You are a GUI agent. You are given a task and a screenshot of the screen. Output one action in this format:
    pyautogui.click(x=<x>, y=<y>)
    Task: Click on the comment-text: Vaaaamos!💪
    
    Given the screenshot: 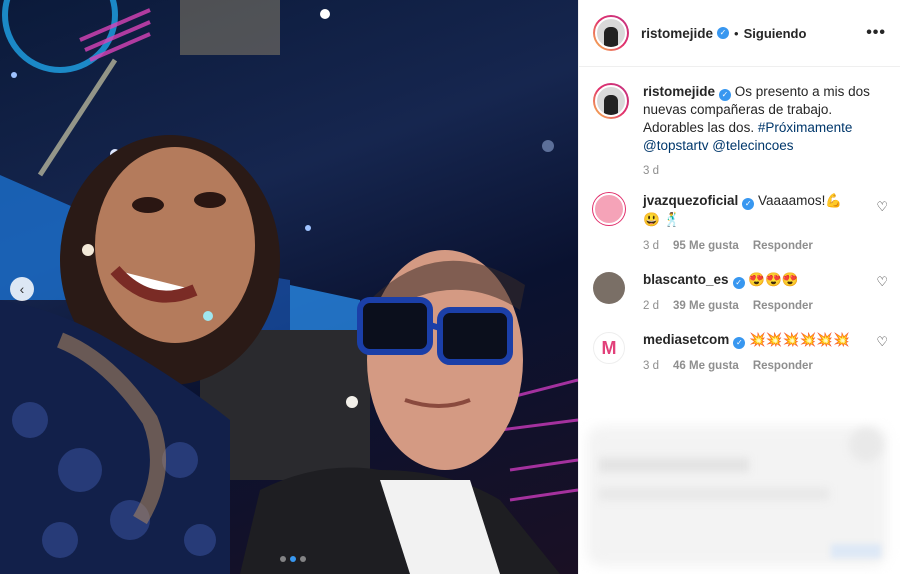 What is the action you would take?
    pyautogui.click(x=800, y=200)
    